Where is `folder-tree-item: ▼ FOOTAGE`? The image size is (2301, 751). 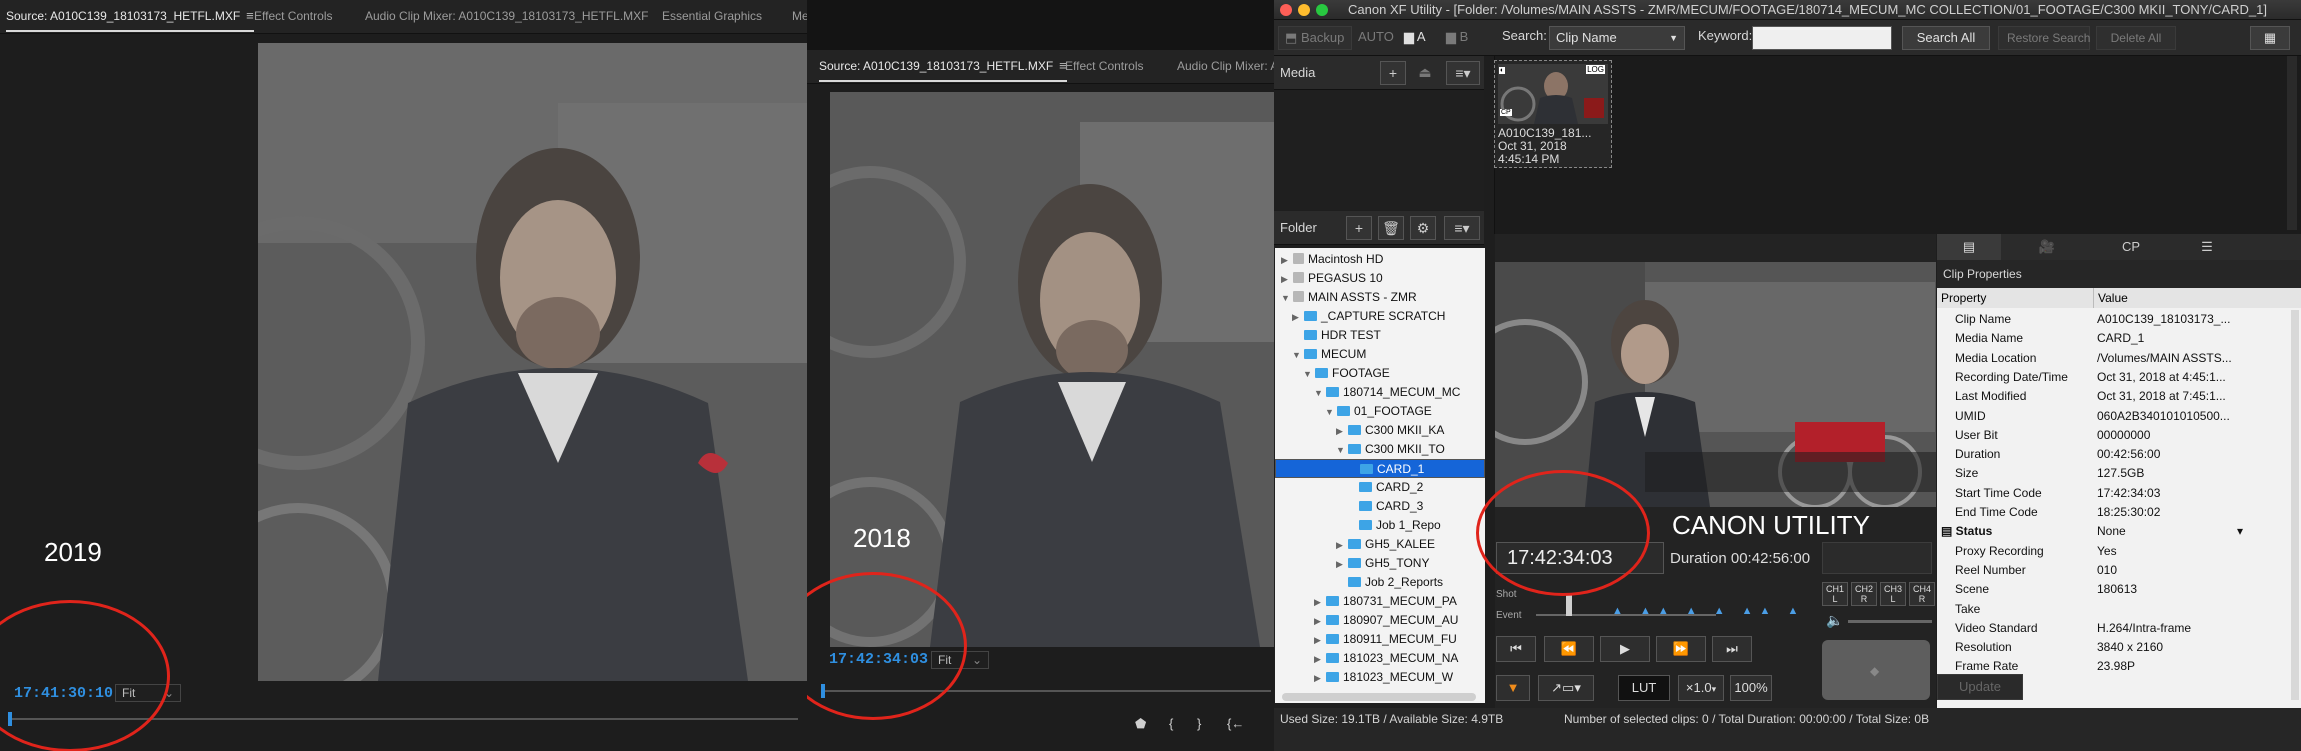 folder-tree-item: ▼ FOOTAGE is located at coordinates (1380, 373).